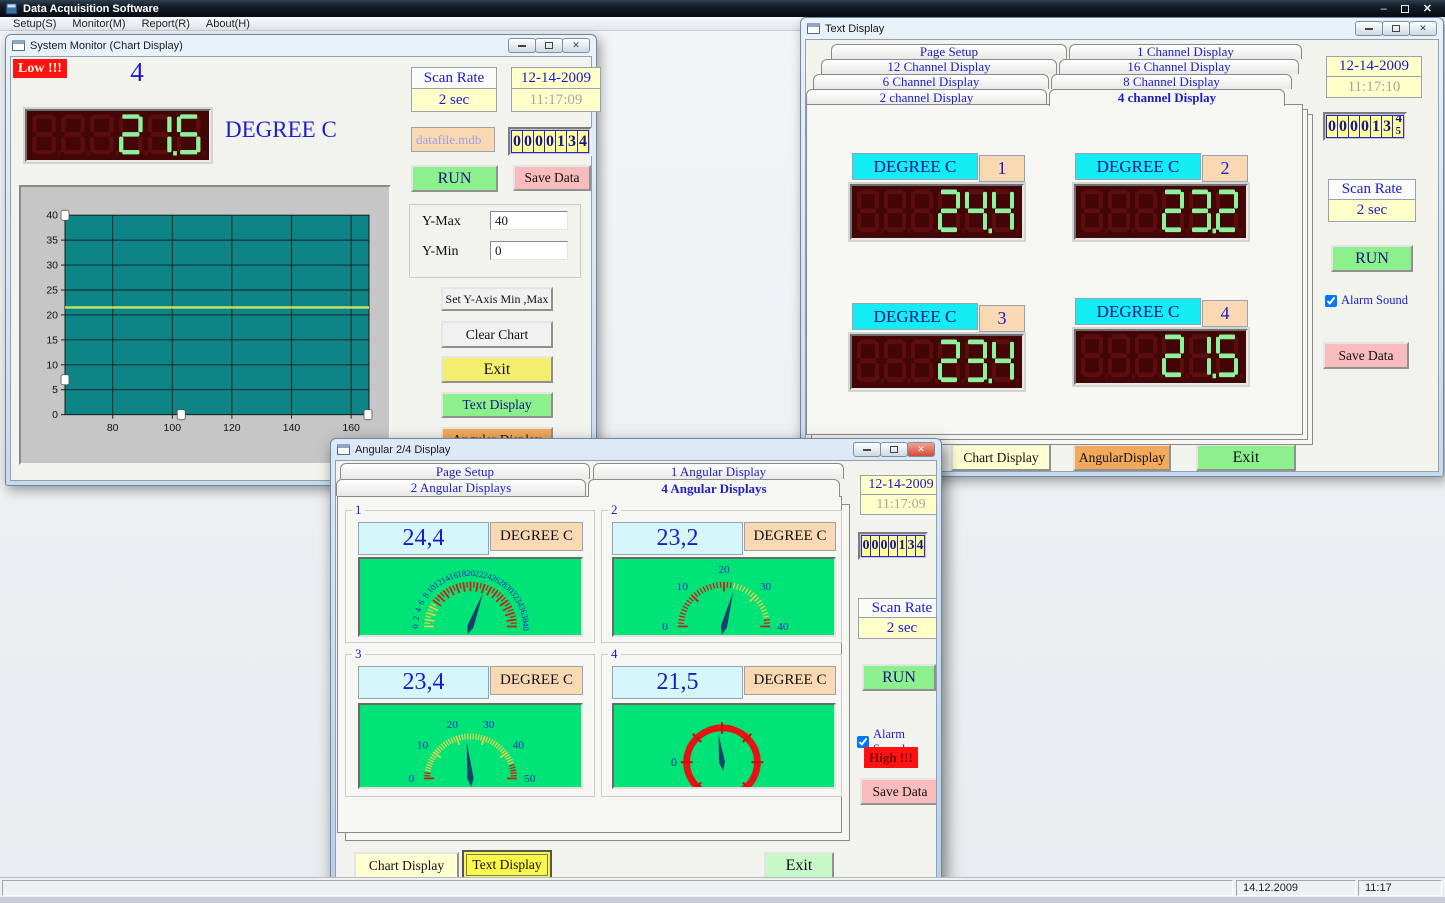 The image size is (1445, 903). I want to click on menu-setup: Setup(S), so click(34, 24).